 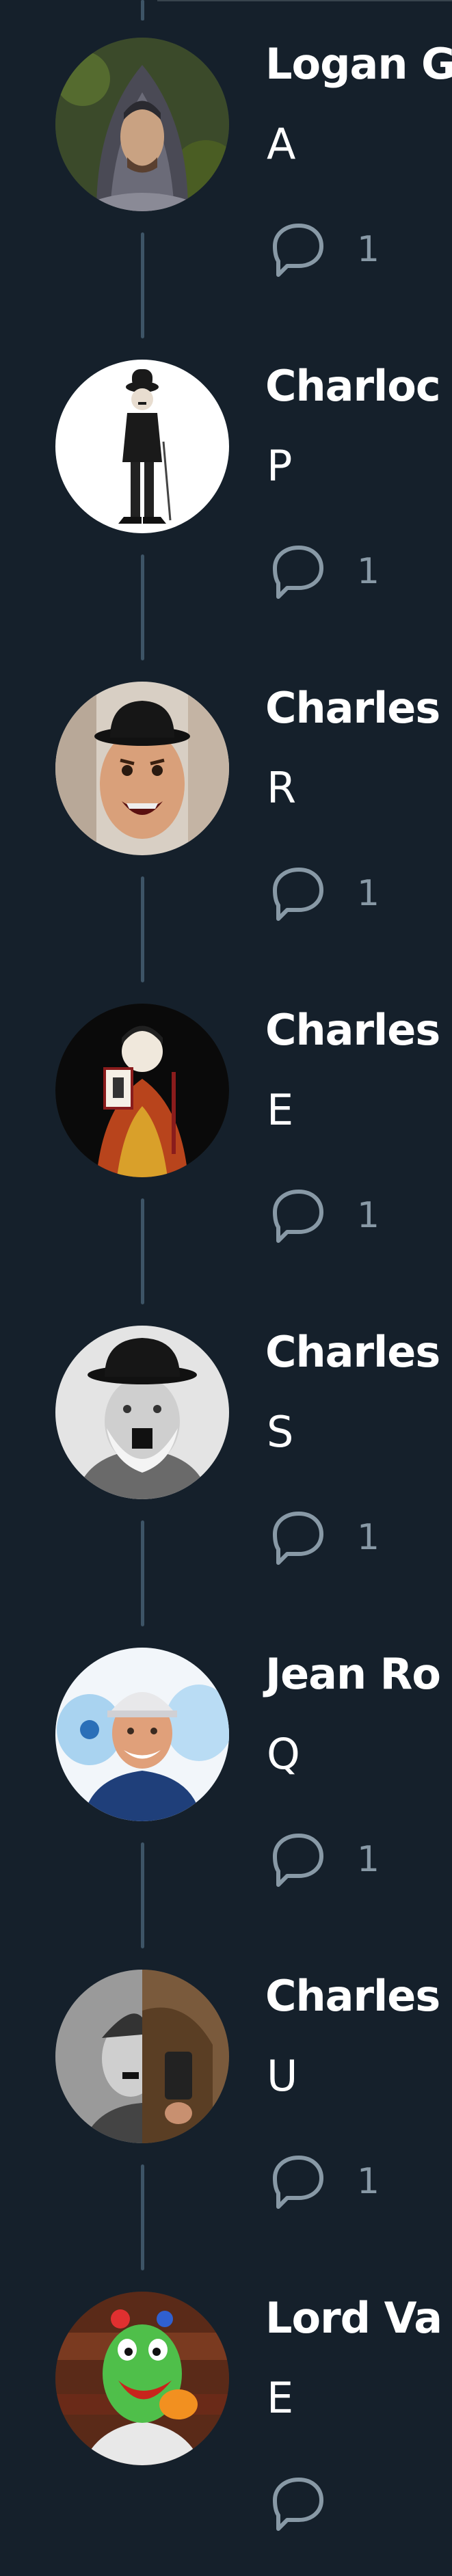 I want to click on tweet: Jean Ro Q 1, so click(x=226, y=1779).